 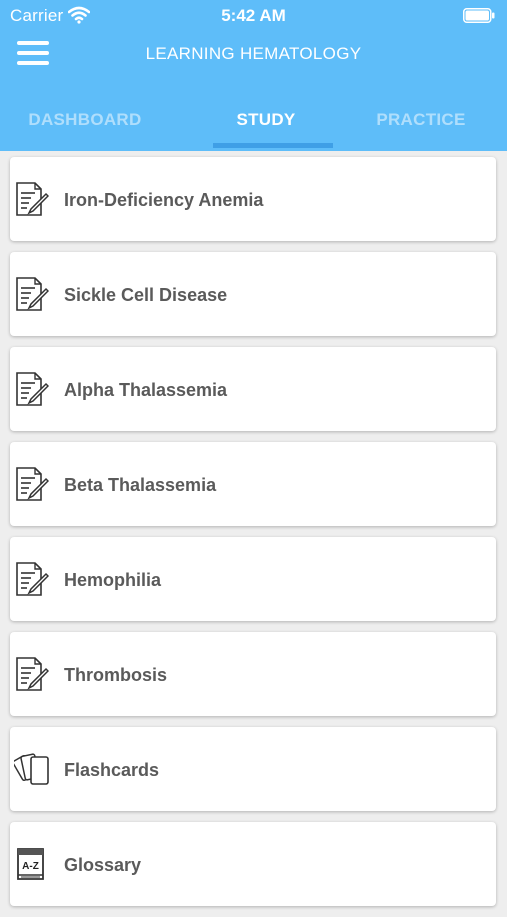 What do you see at coordinates (253, 53) in the screenshot?
I see `page-title: LEARNING HEMATOLOGY` at bounding box center [253, 53].